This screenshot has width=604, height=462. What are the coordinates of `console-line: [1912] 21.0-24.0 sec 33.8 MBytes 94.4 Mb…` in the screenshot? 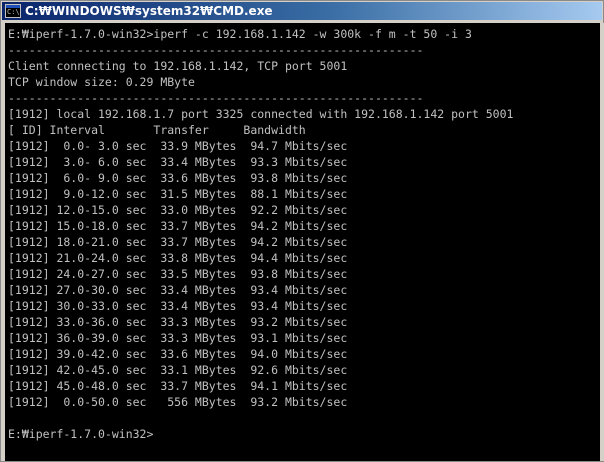 It's located at (178, 258).